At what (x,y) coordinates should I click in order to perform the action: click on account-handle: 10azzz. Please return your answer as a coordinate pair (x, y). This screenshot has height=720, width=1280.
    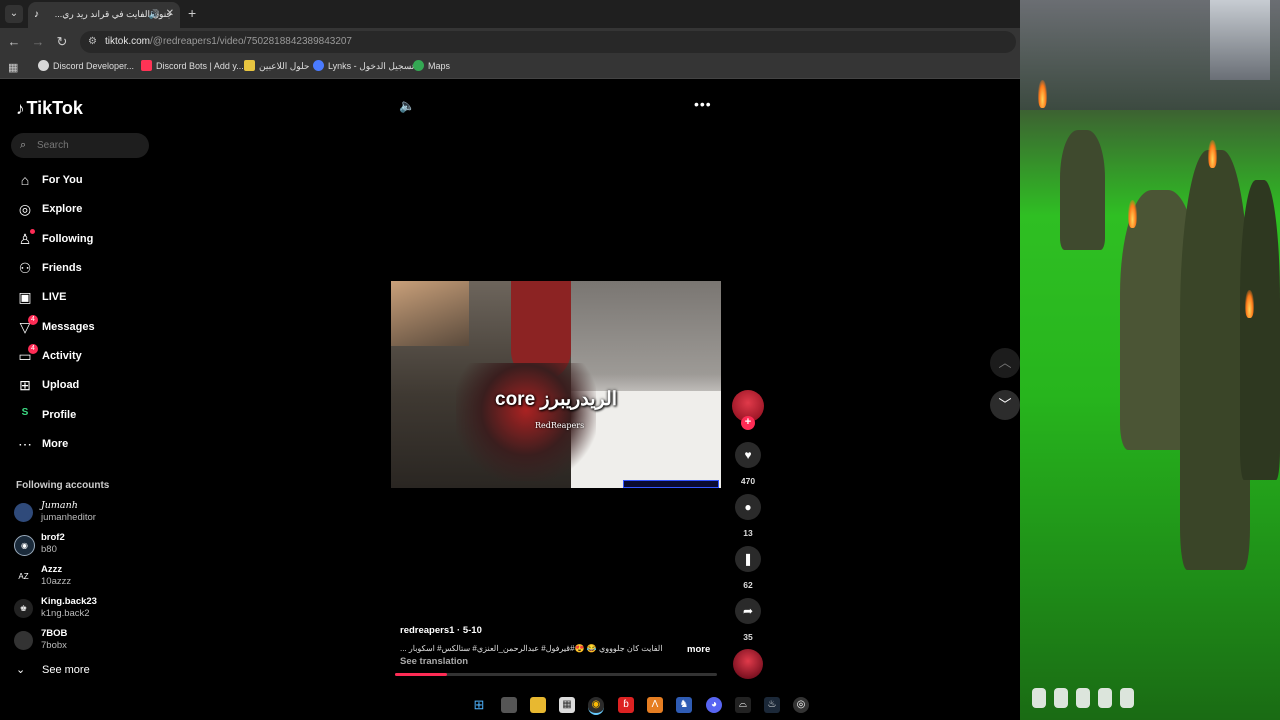
    Looking at the image, I should click on (56, 581).